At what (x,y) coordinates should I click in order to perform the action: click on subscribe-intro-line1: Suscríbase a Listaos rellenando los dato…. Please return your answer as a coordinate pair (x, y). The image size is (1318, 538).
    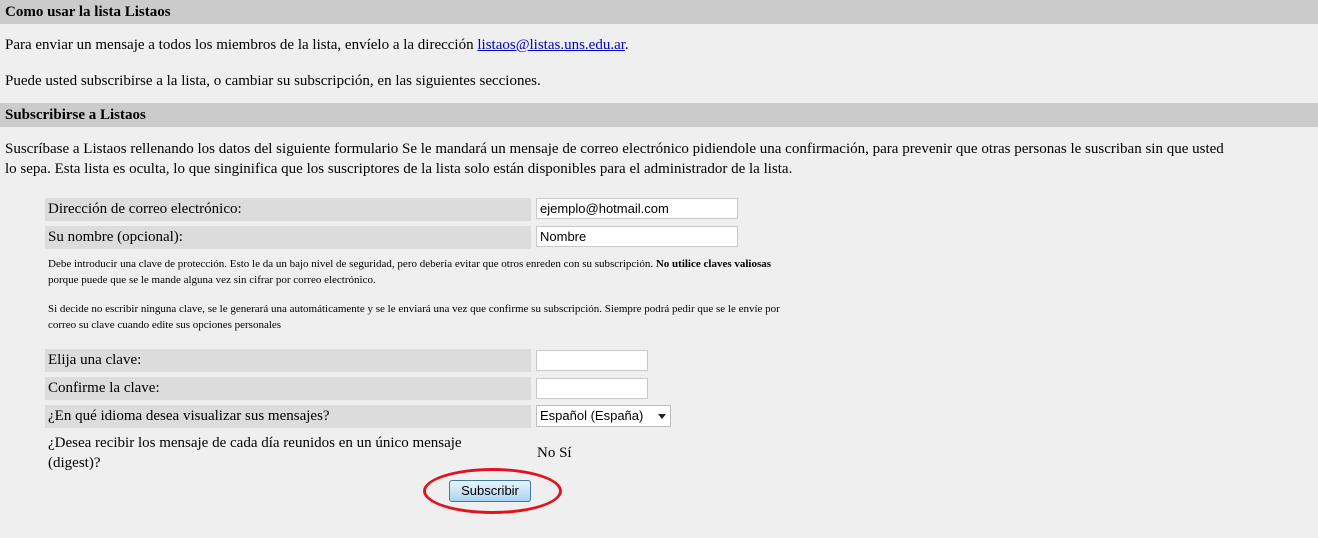
    Looking at the image, I should click on (614, 149).